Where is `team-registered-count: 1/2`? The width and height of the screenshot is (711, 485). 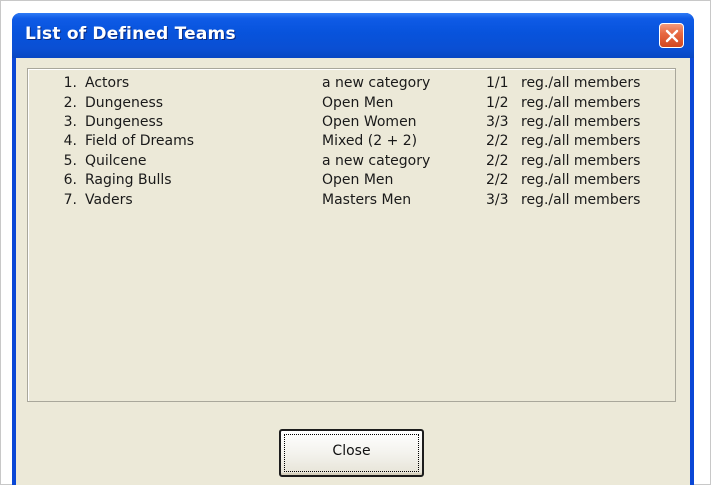
team-registered-count: 1/2 is located at coordinates (497, 103).